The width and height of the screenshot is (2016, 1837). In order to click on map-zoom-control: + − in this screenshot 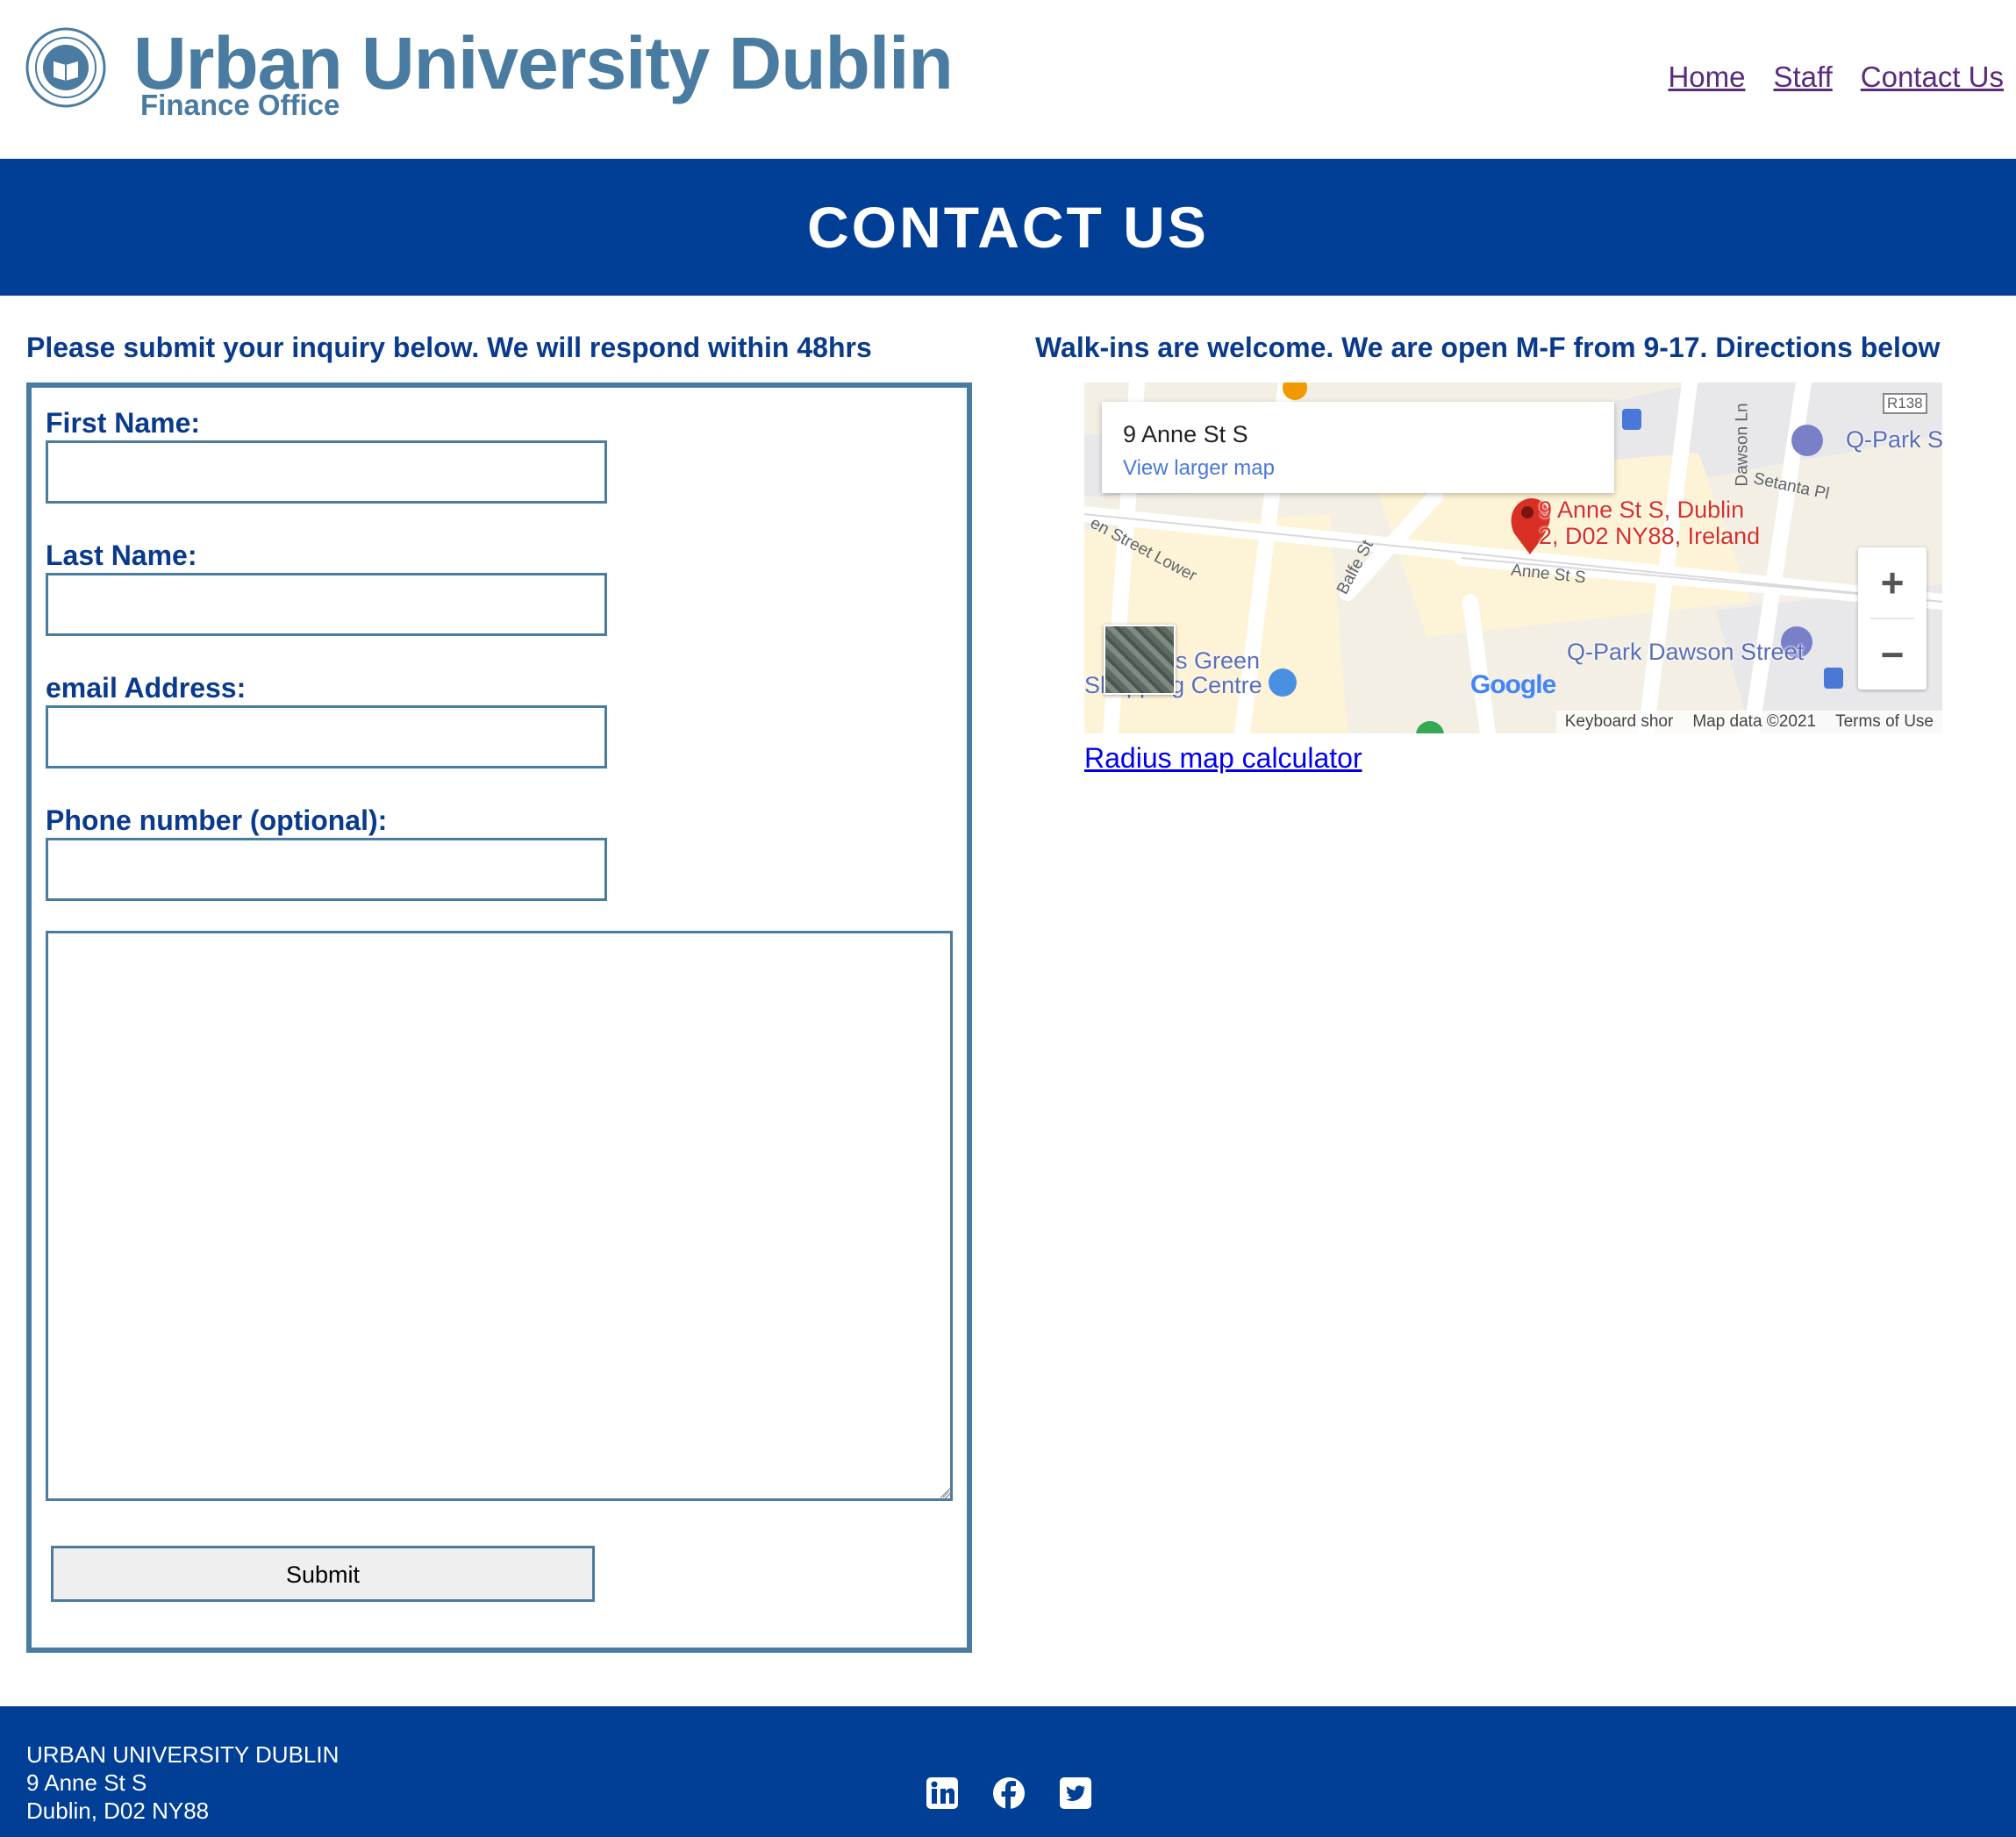, I will do `click(1892, 618)`.